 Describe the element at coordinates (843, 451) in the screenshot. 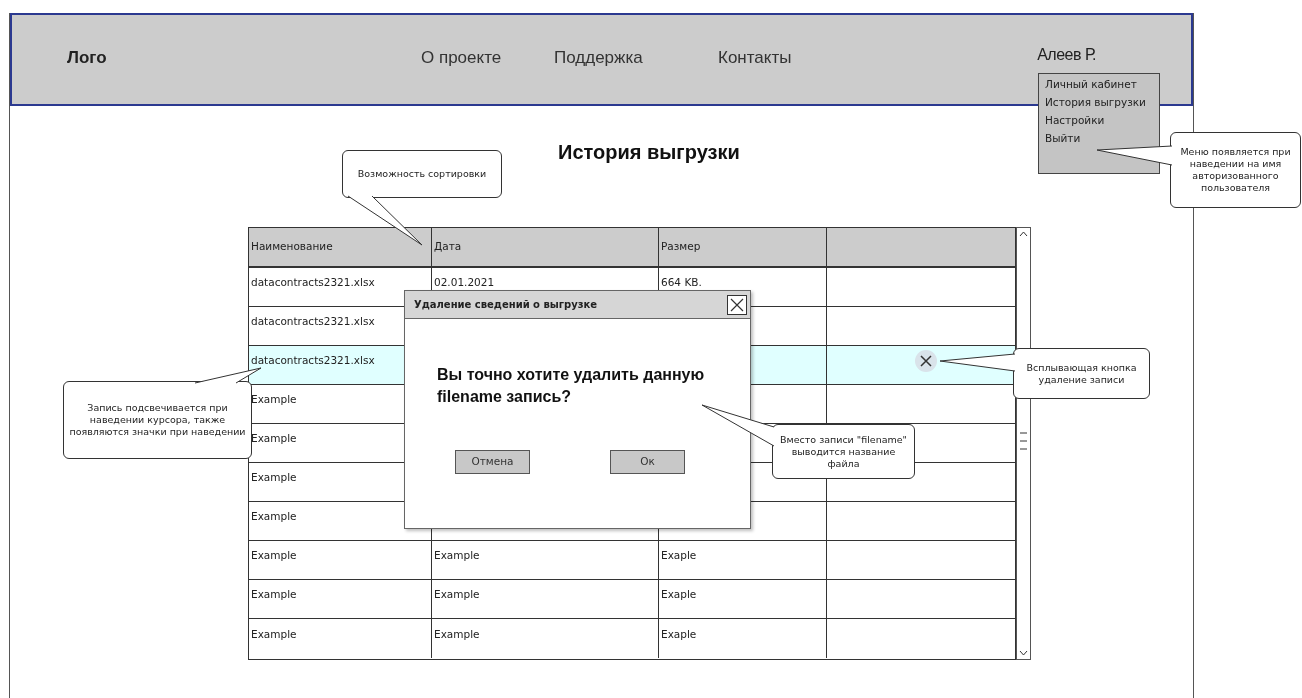

I see `callout: Вместо записи "filename" выводится название файла` at that location.